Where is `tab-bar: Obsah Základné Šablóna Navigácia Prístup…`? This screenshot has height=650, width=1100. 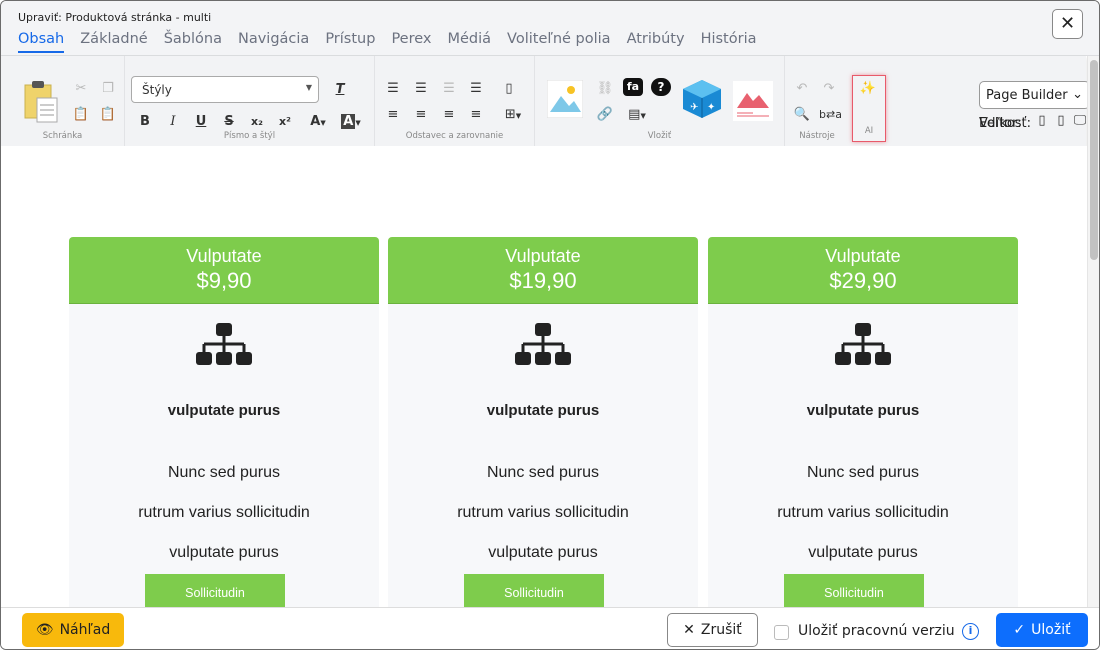 tab-bar: Obsah Základné Šablóna Navigácia Prístup… is located at coordinates (395, 42).